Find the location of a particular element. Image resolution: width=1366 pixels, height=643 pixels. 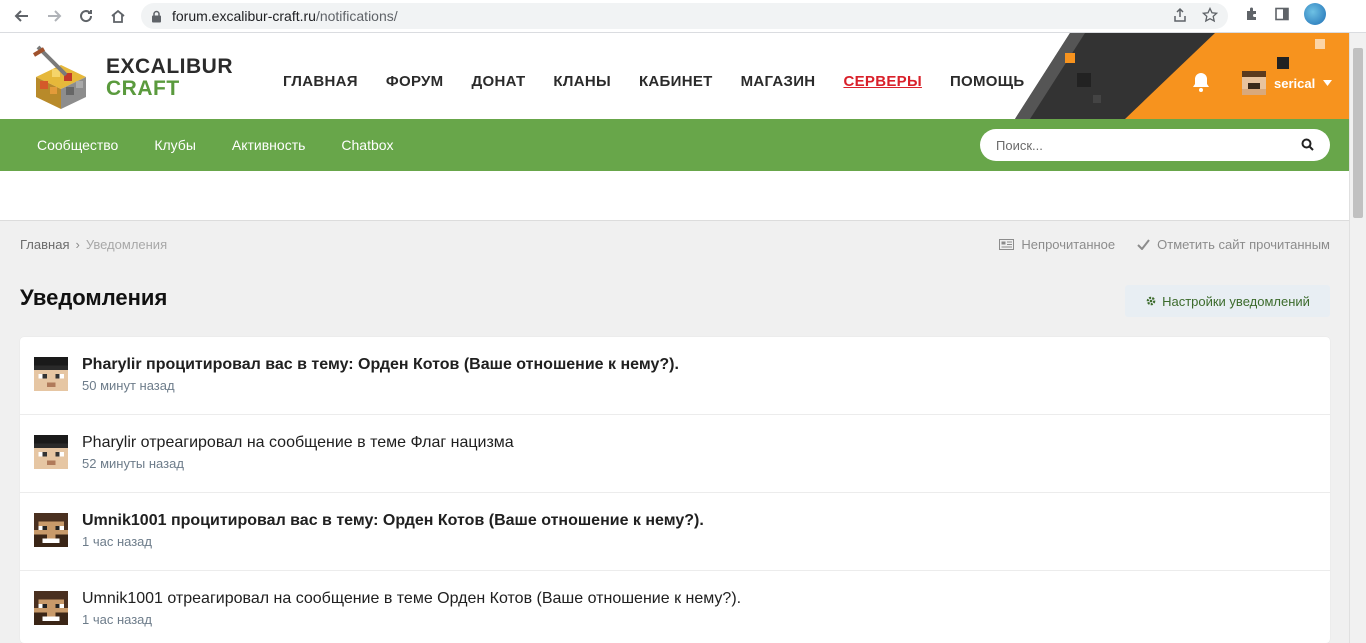

chevron-down-icon is located at coordinates (1328, 83).